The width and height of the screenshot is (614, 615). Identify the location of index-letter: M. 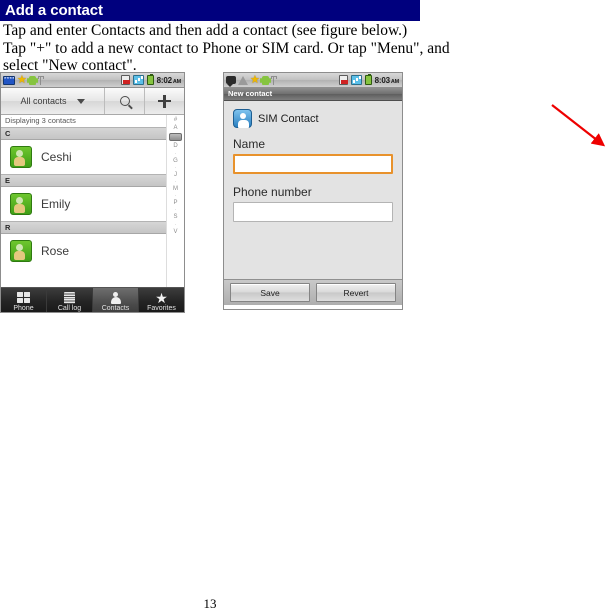
(175, 189).